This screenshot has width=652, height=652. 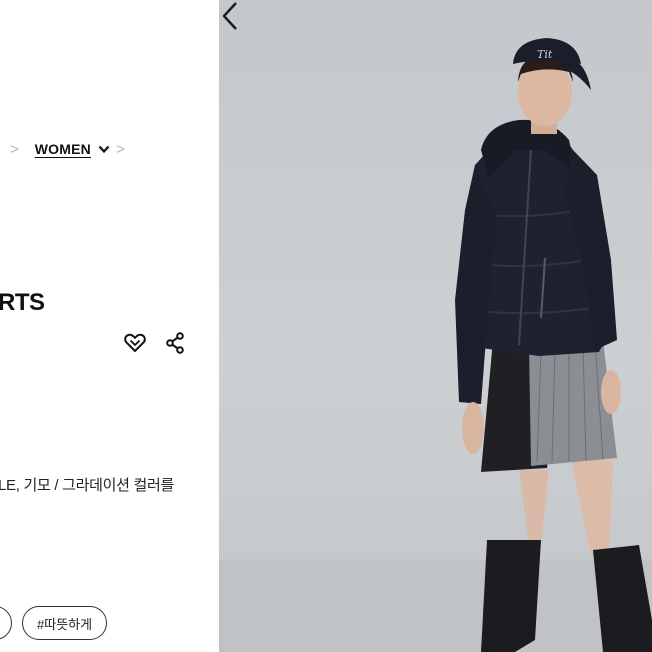 I want to click on breadcrumb-item-women: WOMEN, so click(x=63, y=149).